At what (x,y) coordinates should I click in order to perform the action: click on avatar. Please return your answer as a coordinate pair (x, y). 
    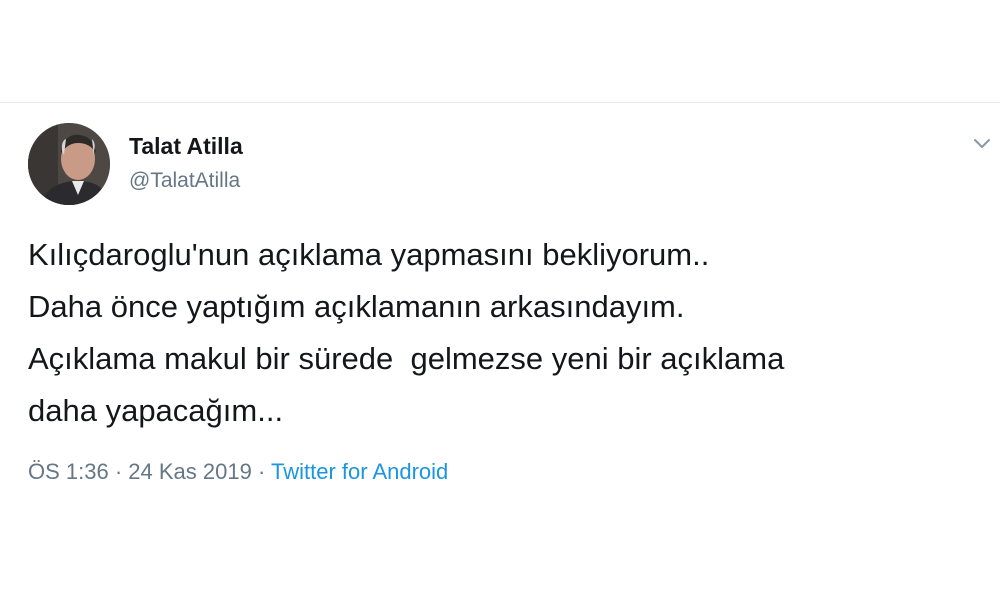
    Looking at the image, I should click on (69, 164).